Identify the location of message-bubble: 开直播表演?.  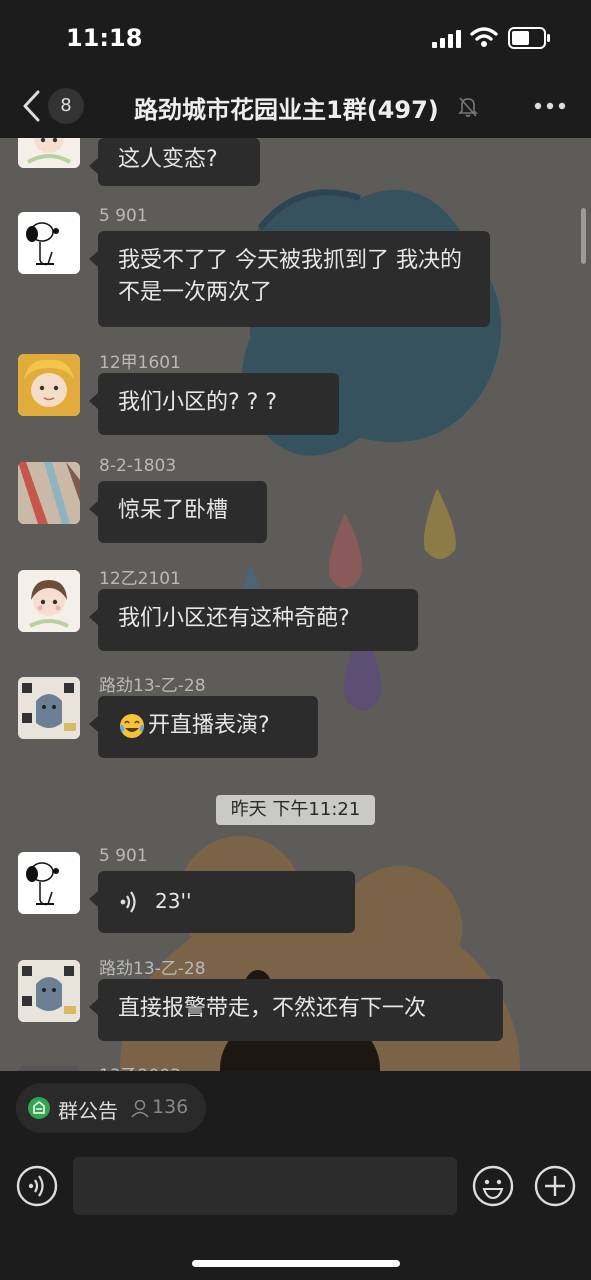
(203, 727).